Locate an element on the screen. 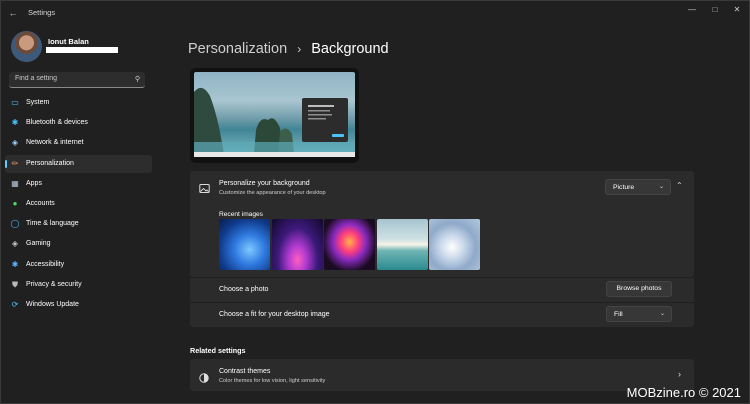 This screenshot has height=404, width=750. preview-taskbar is located at coordinates (274, 154).